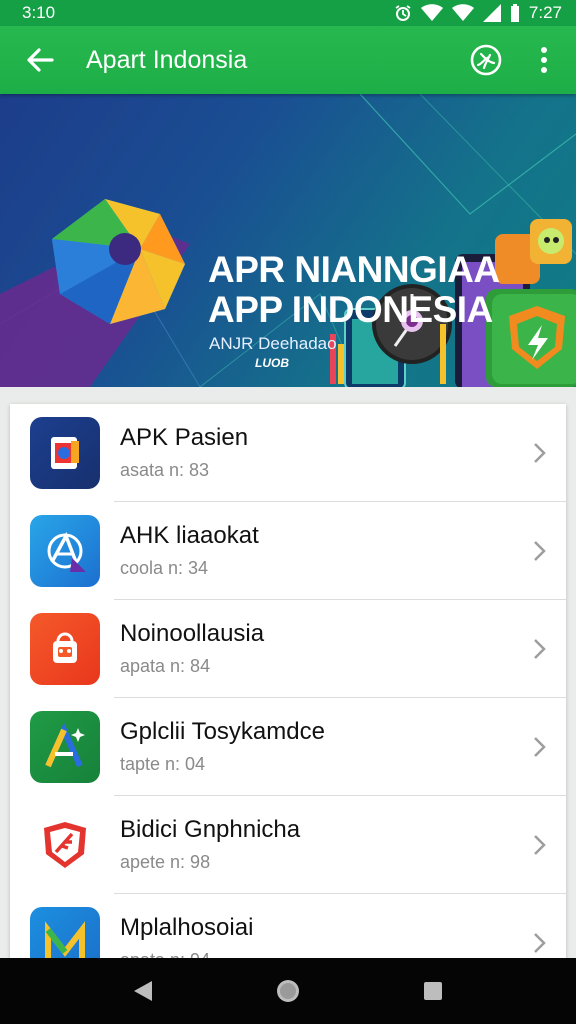 This screenshot has width=576, height=1024. Describe the element at coordinates (288, 845) in the screenshot. I see `list-item: Bidici Gnphnicha apete n: 98` at that location.